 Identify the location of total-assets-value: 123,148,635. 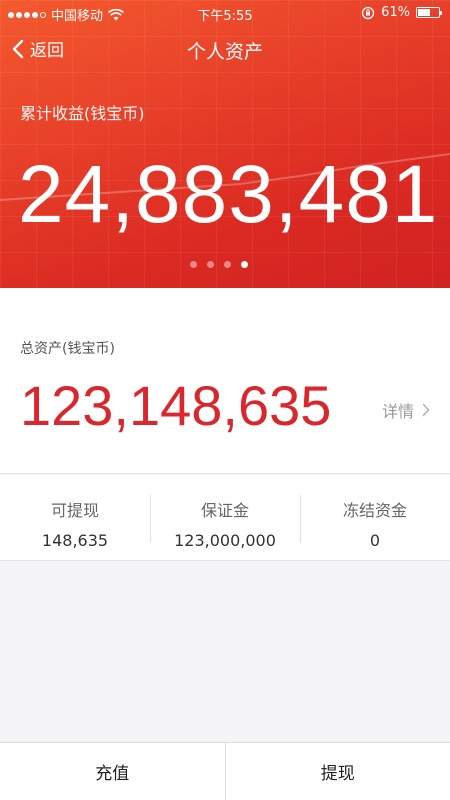
(176, 405).